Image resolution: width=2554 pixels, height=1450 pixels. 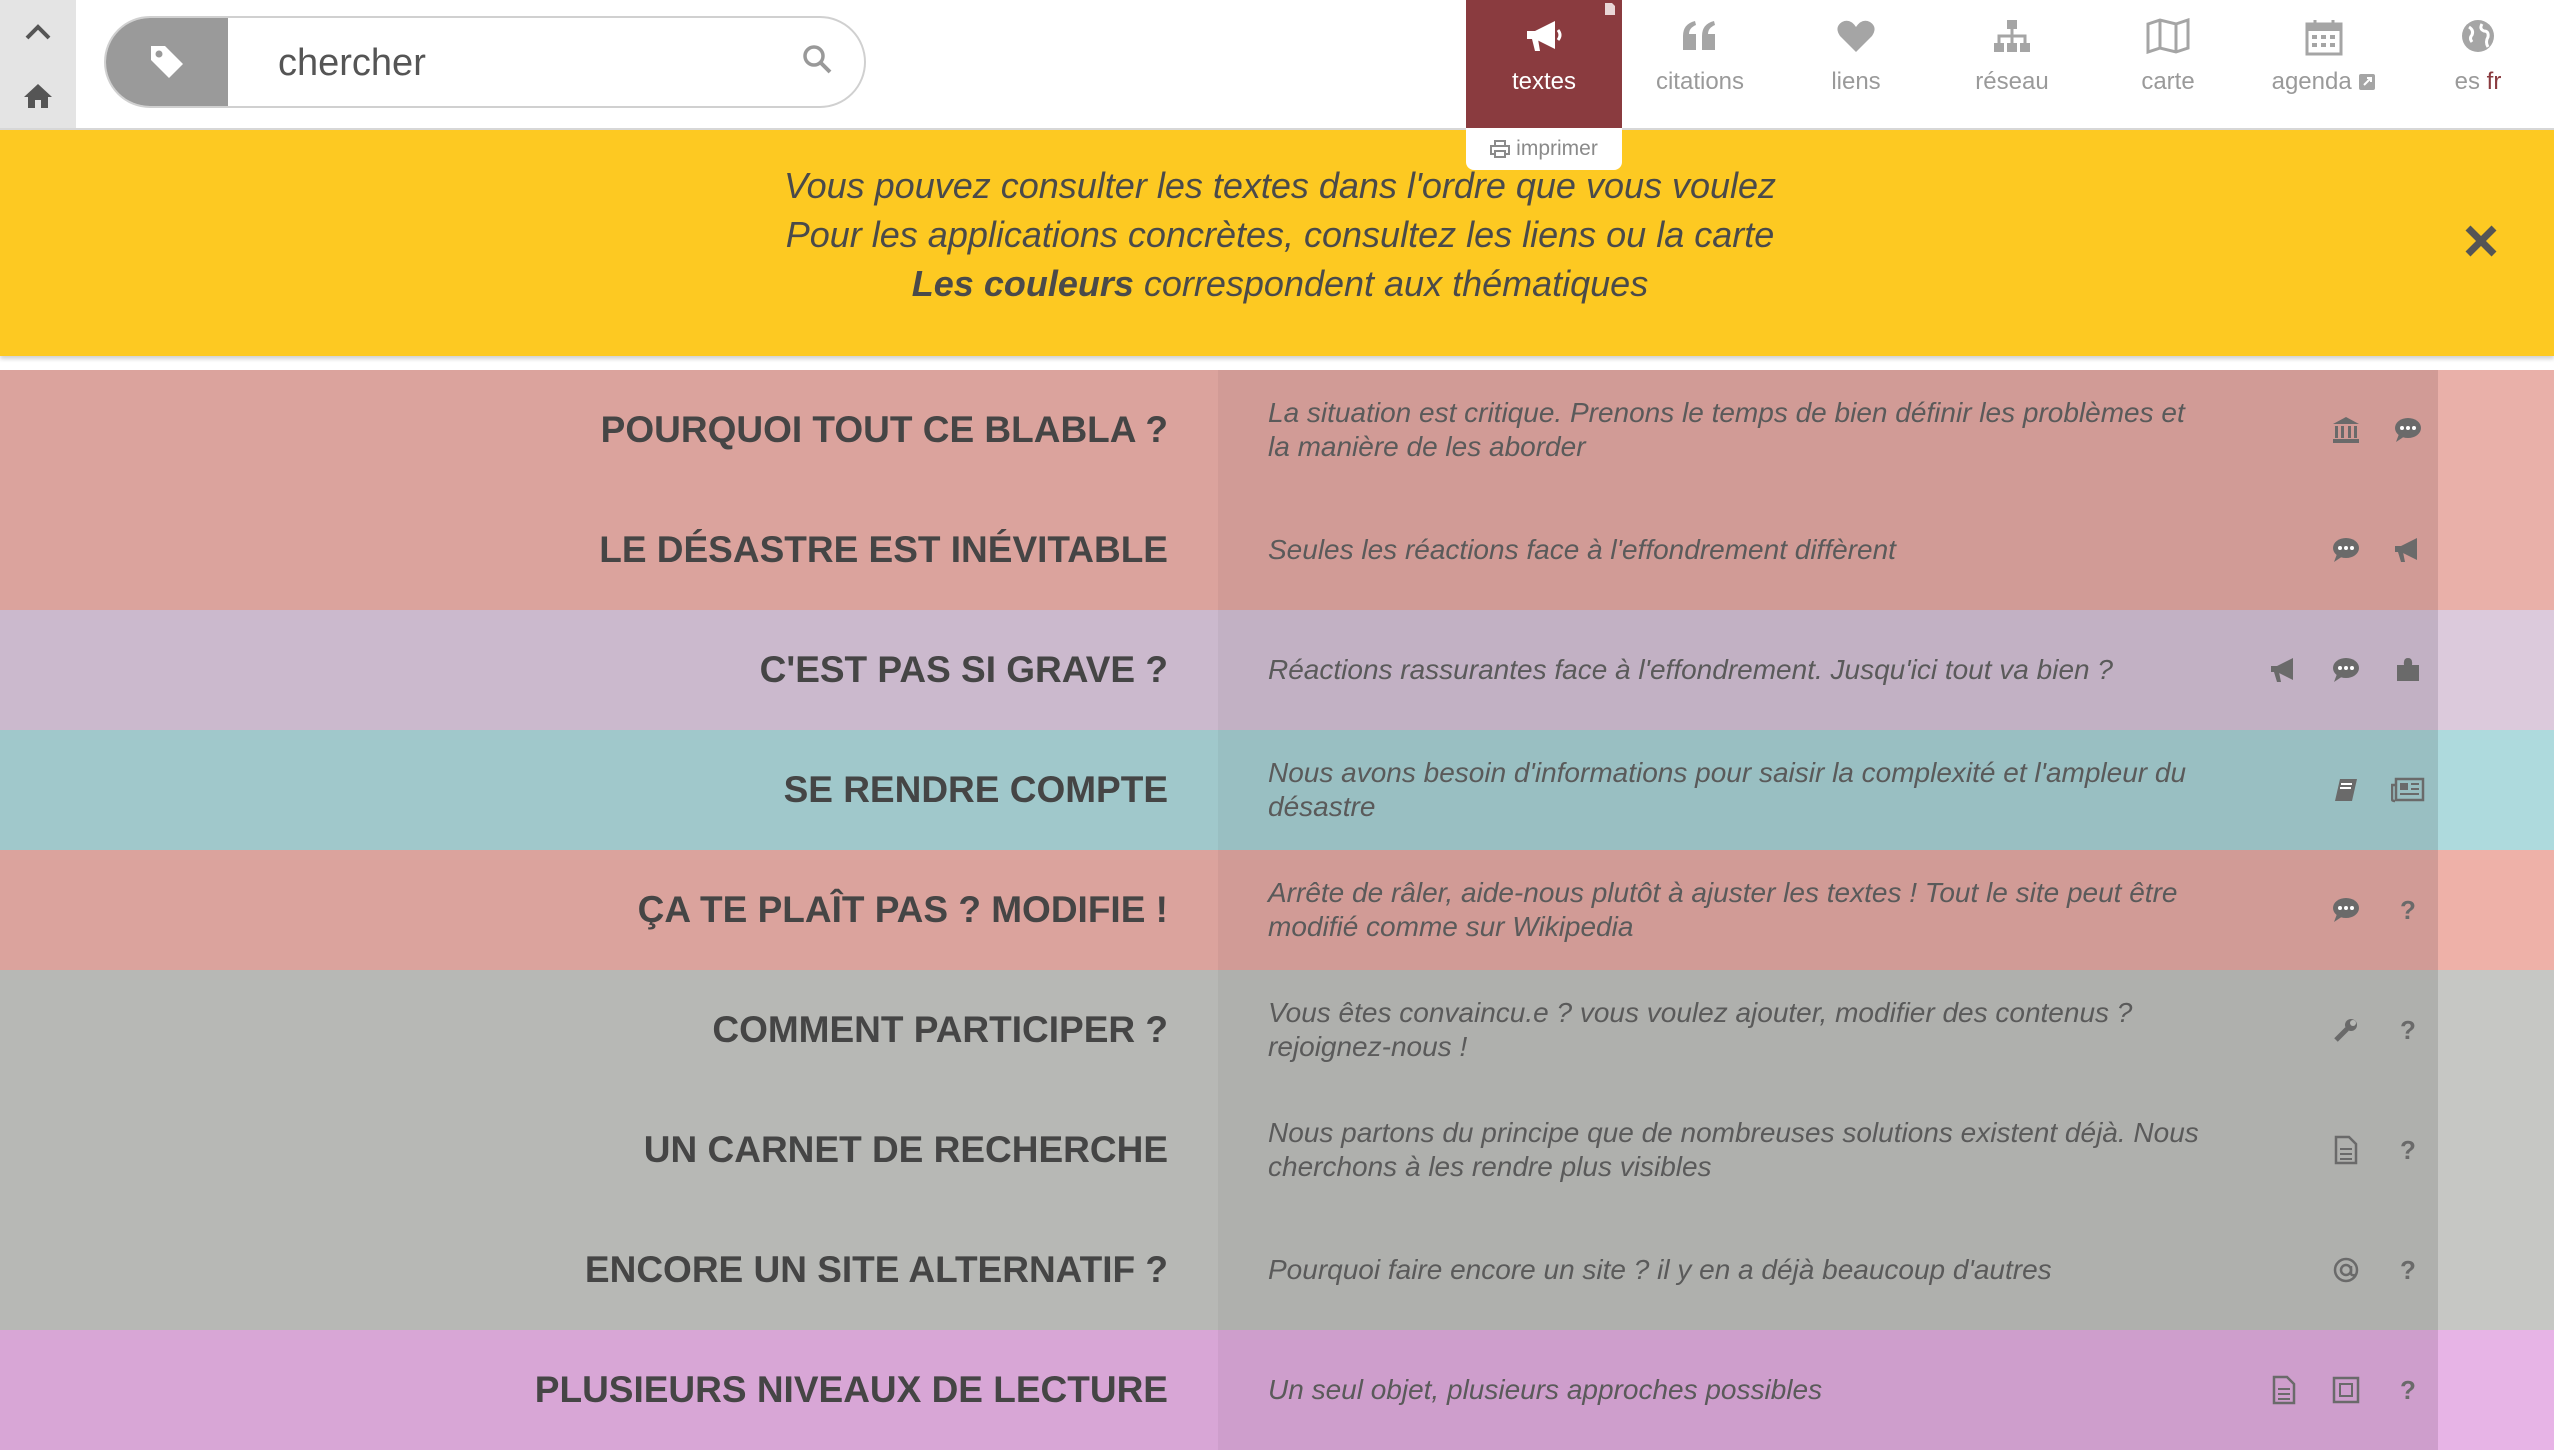 I want to click on close-icon, so click(x=2481, y=241).